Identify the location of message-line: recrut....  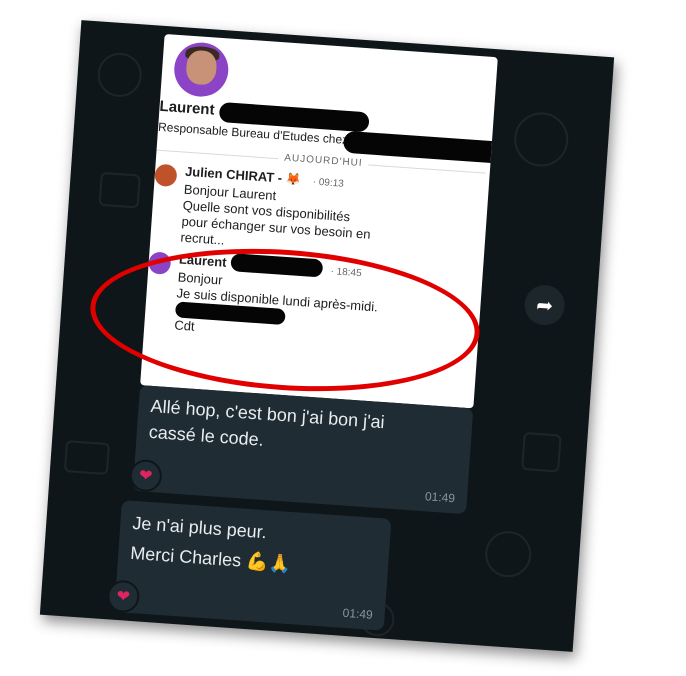
(203, 238).